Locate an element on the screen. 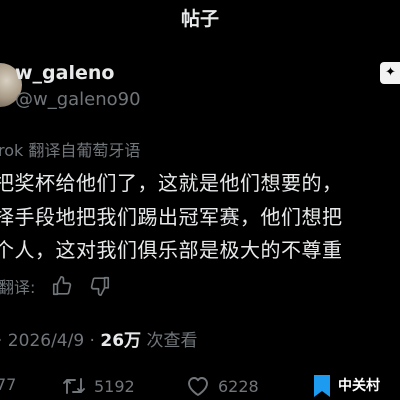  post-text-line: 个人，这对我们俱乐部是极大的不尊重 is located at coordinates (171, 250).